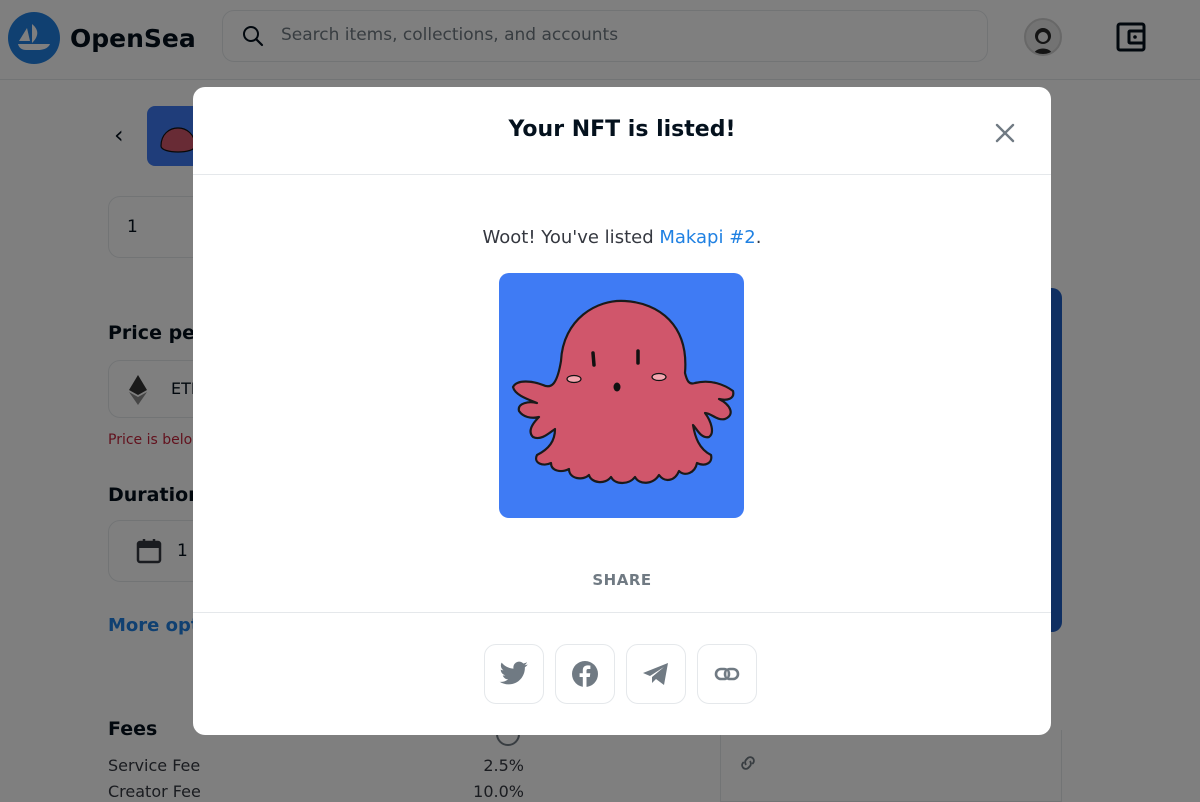 This screenshot has height=802, width=1200. What do you see at coordinates (622, 580) in the screenshot?
I see `share-label: SHARE` at bounding box center [622, 580].